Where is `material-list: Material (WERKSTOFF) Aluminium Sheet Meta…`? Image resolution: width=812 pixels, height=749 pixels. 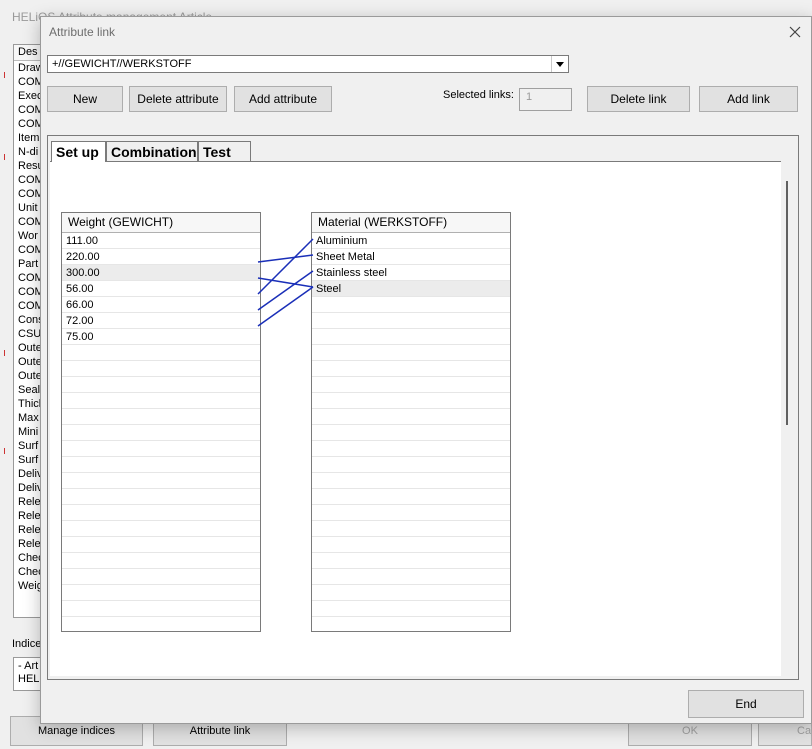 material-list: Material (WERKSTOFF) Aluminium Sheet Meta… is located at coordinates (411, 422).